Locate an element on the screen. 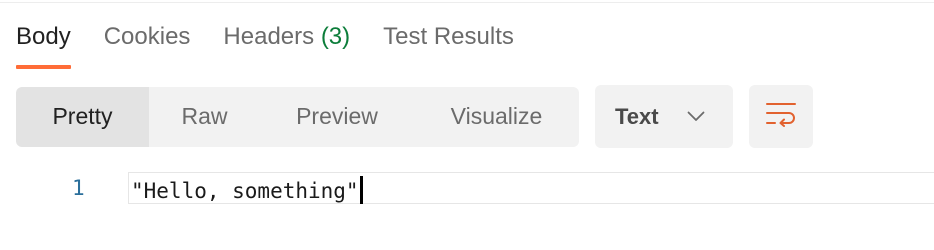  code-text-content: "Hello, something" is located at coordinates (245, 191).